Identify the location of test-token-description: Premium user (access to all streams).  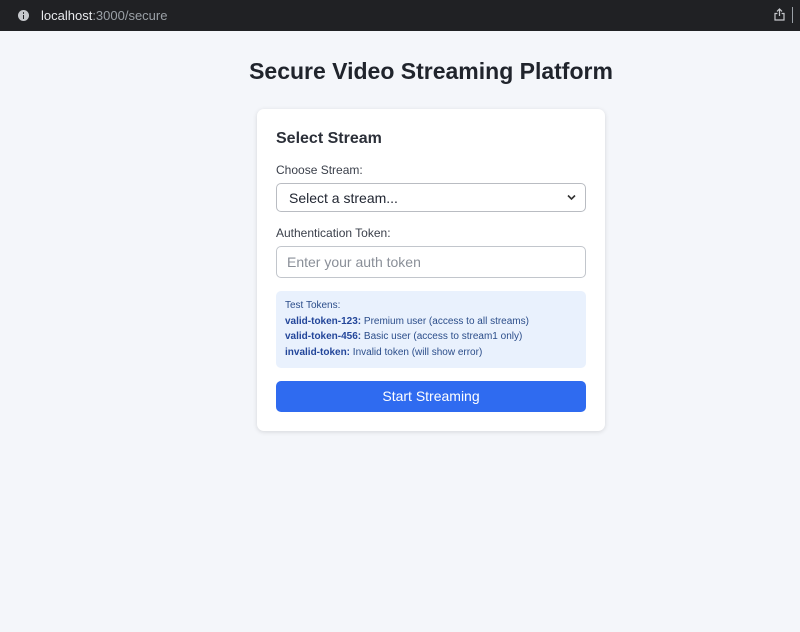
(445, 321).